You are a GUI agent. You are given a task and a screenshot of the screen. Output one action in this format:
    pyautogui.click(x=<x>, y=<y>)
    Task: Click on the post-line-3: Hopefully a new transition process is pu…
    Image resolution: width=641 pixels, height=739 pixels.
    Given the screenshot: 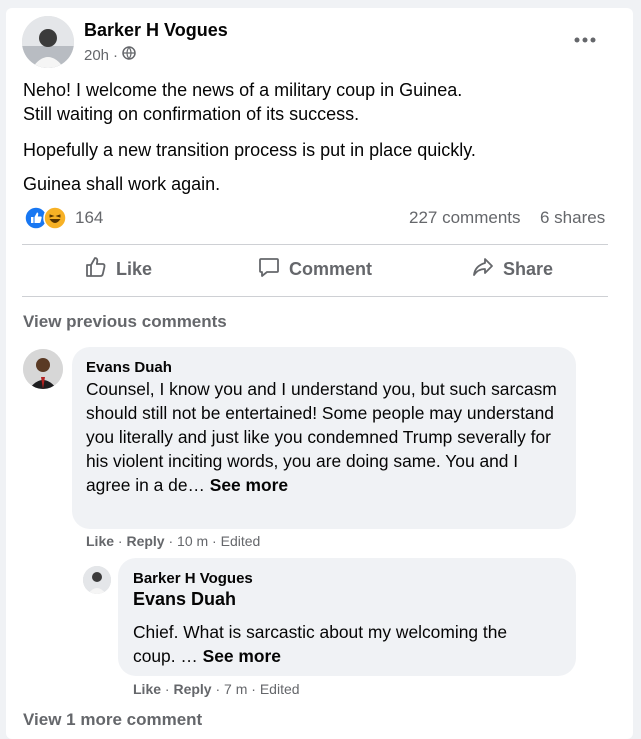 What is the action you would take?
    pyautogui.click(x=249, y=150)
    